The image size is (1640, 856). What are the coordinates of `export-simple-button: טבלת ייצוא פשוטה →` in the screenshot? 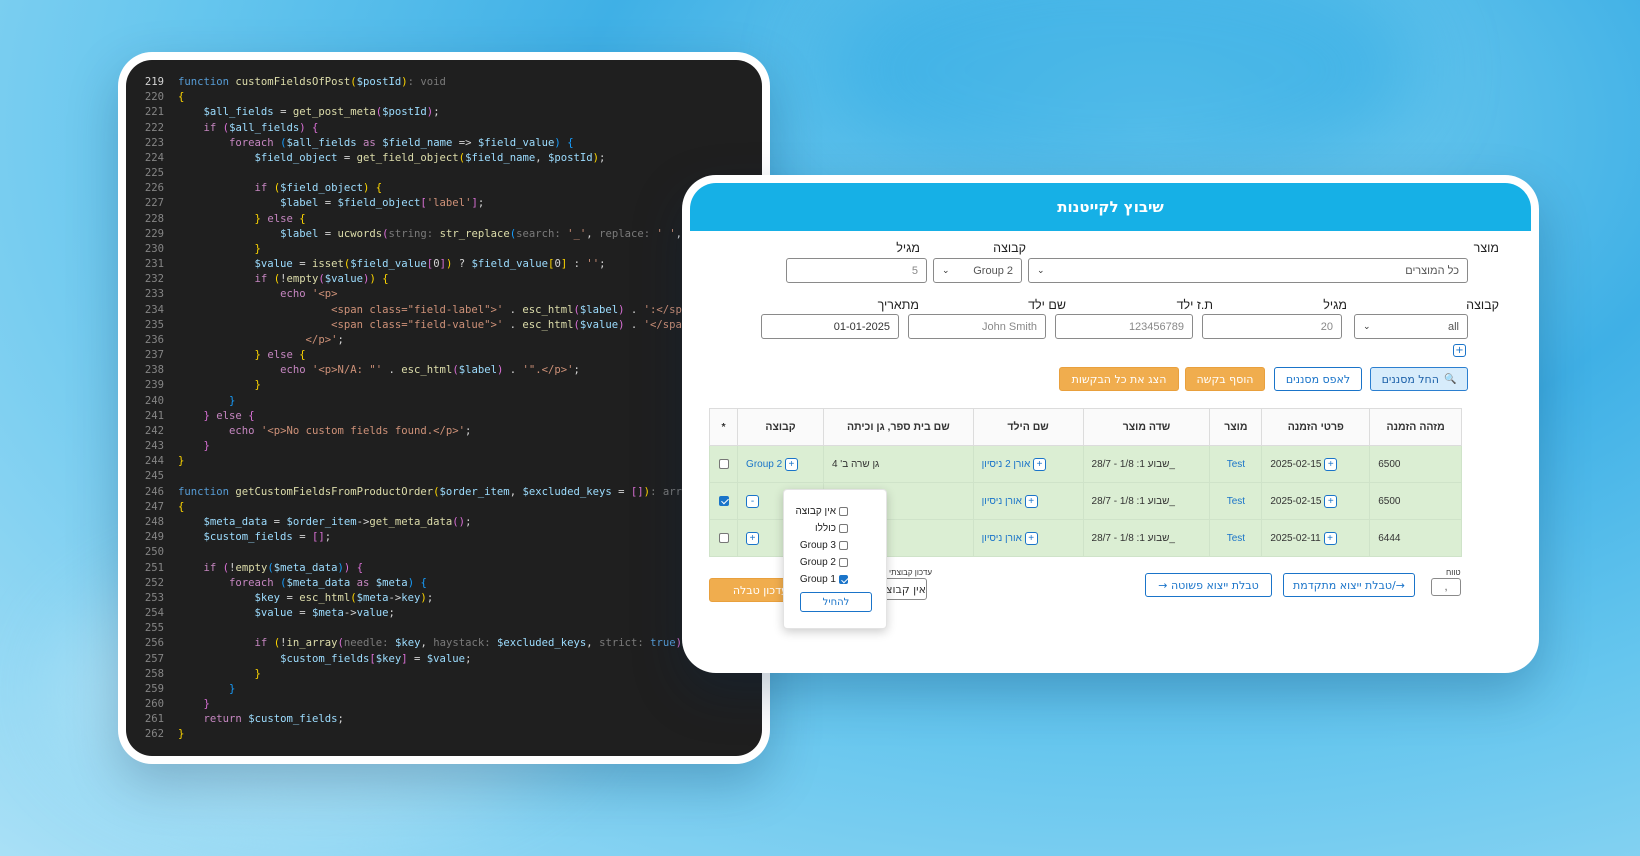 It's located at (1208, 585).